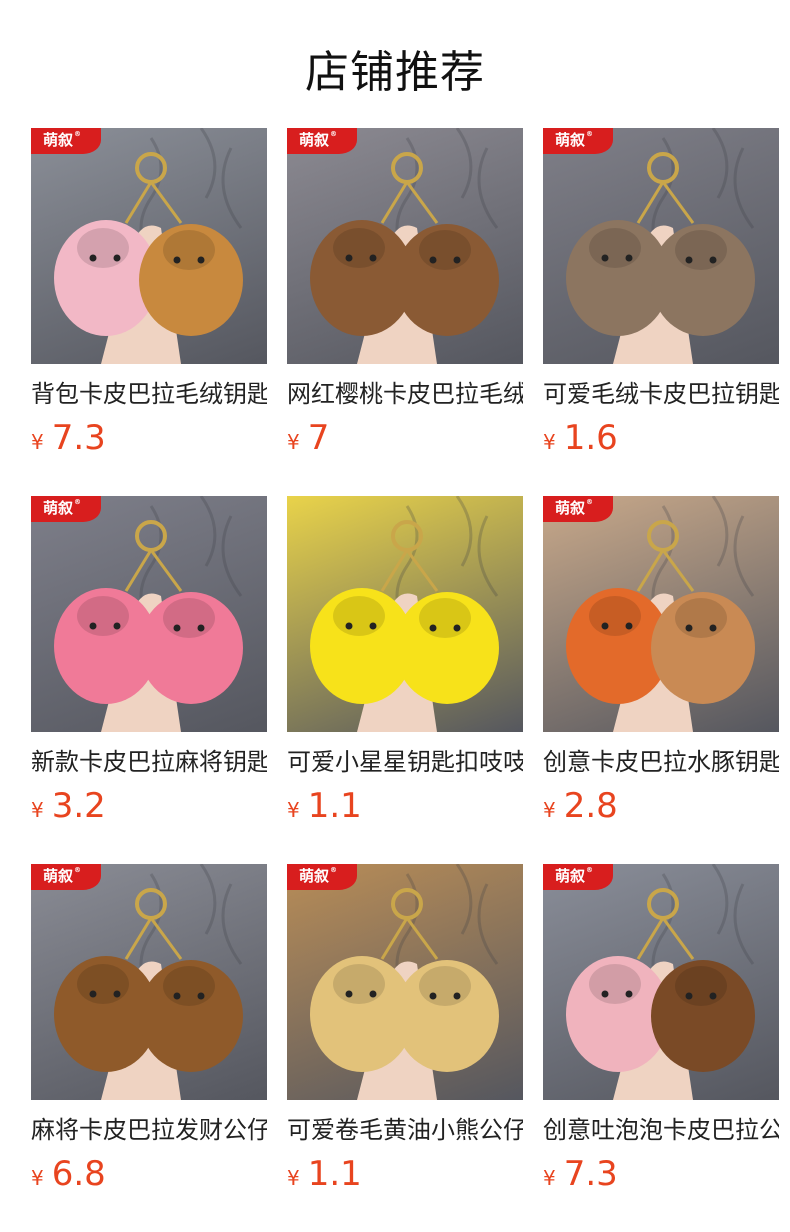  I want to click on product-card: 萌叙® 可爱卷毛黄油小熊公仔 ¥1.1, so click(405, 1048).